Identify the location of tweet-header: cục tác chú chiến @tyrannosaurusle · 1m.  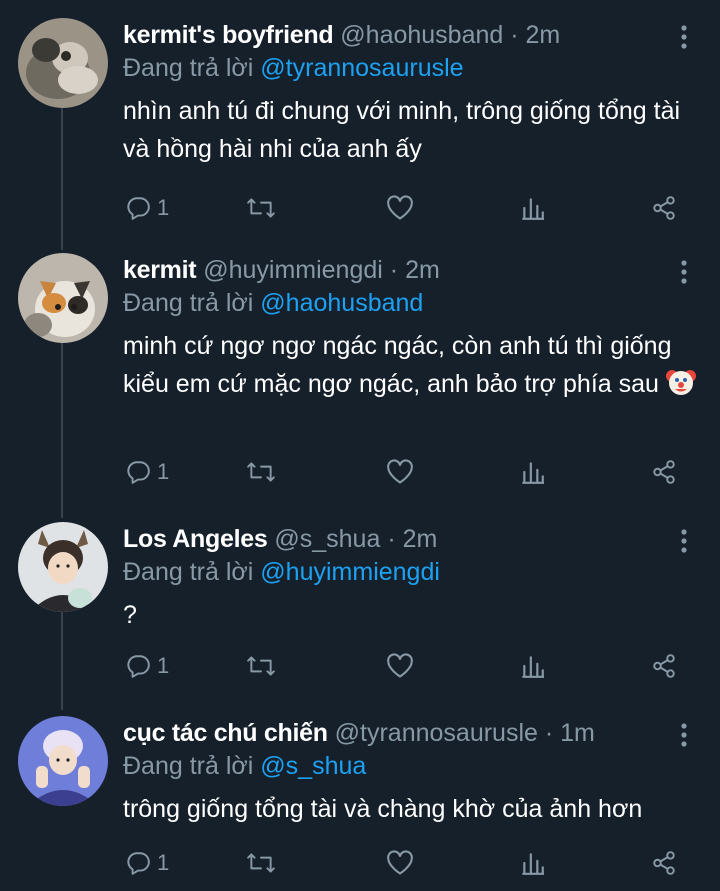
(359, 733).